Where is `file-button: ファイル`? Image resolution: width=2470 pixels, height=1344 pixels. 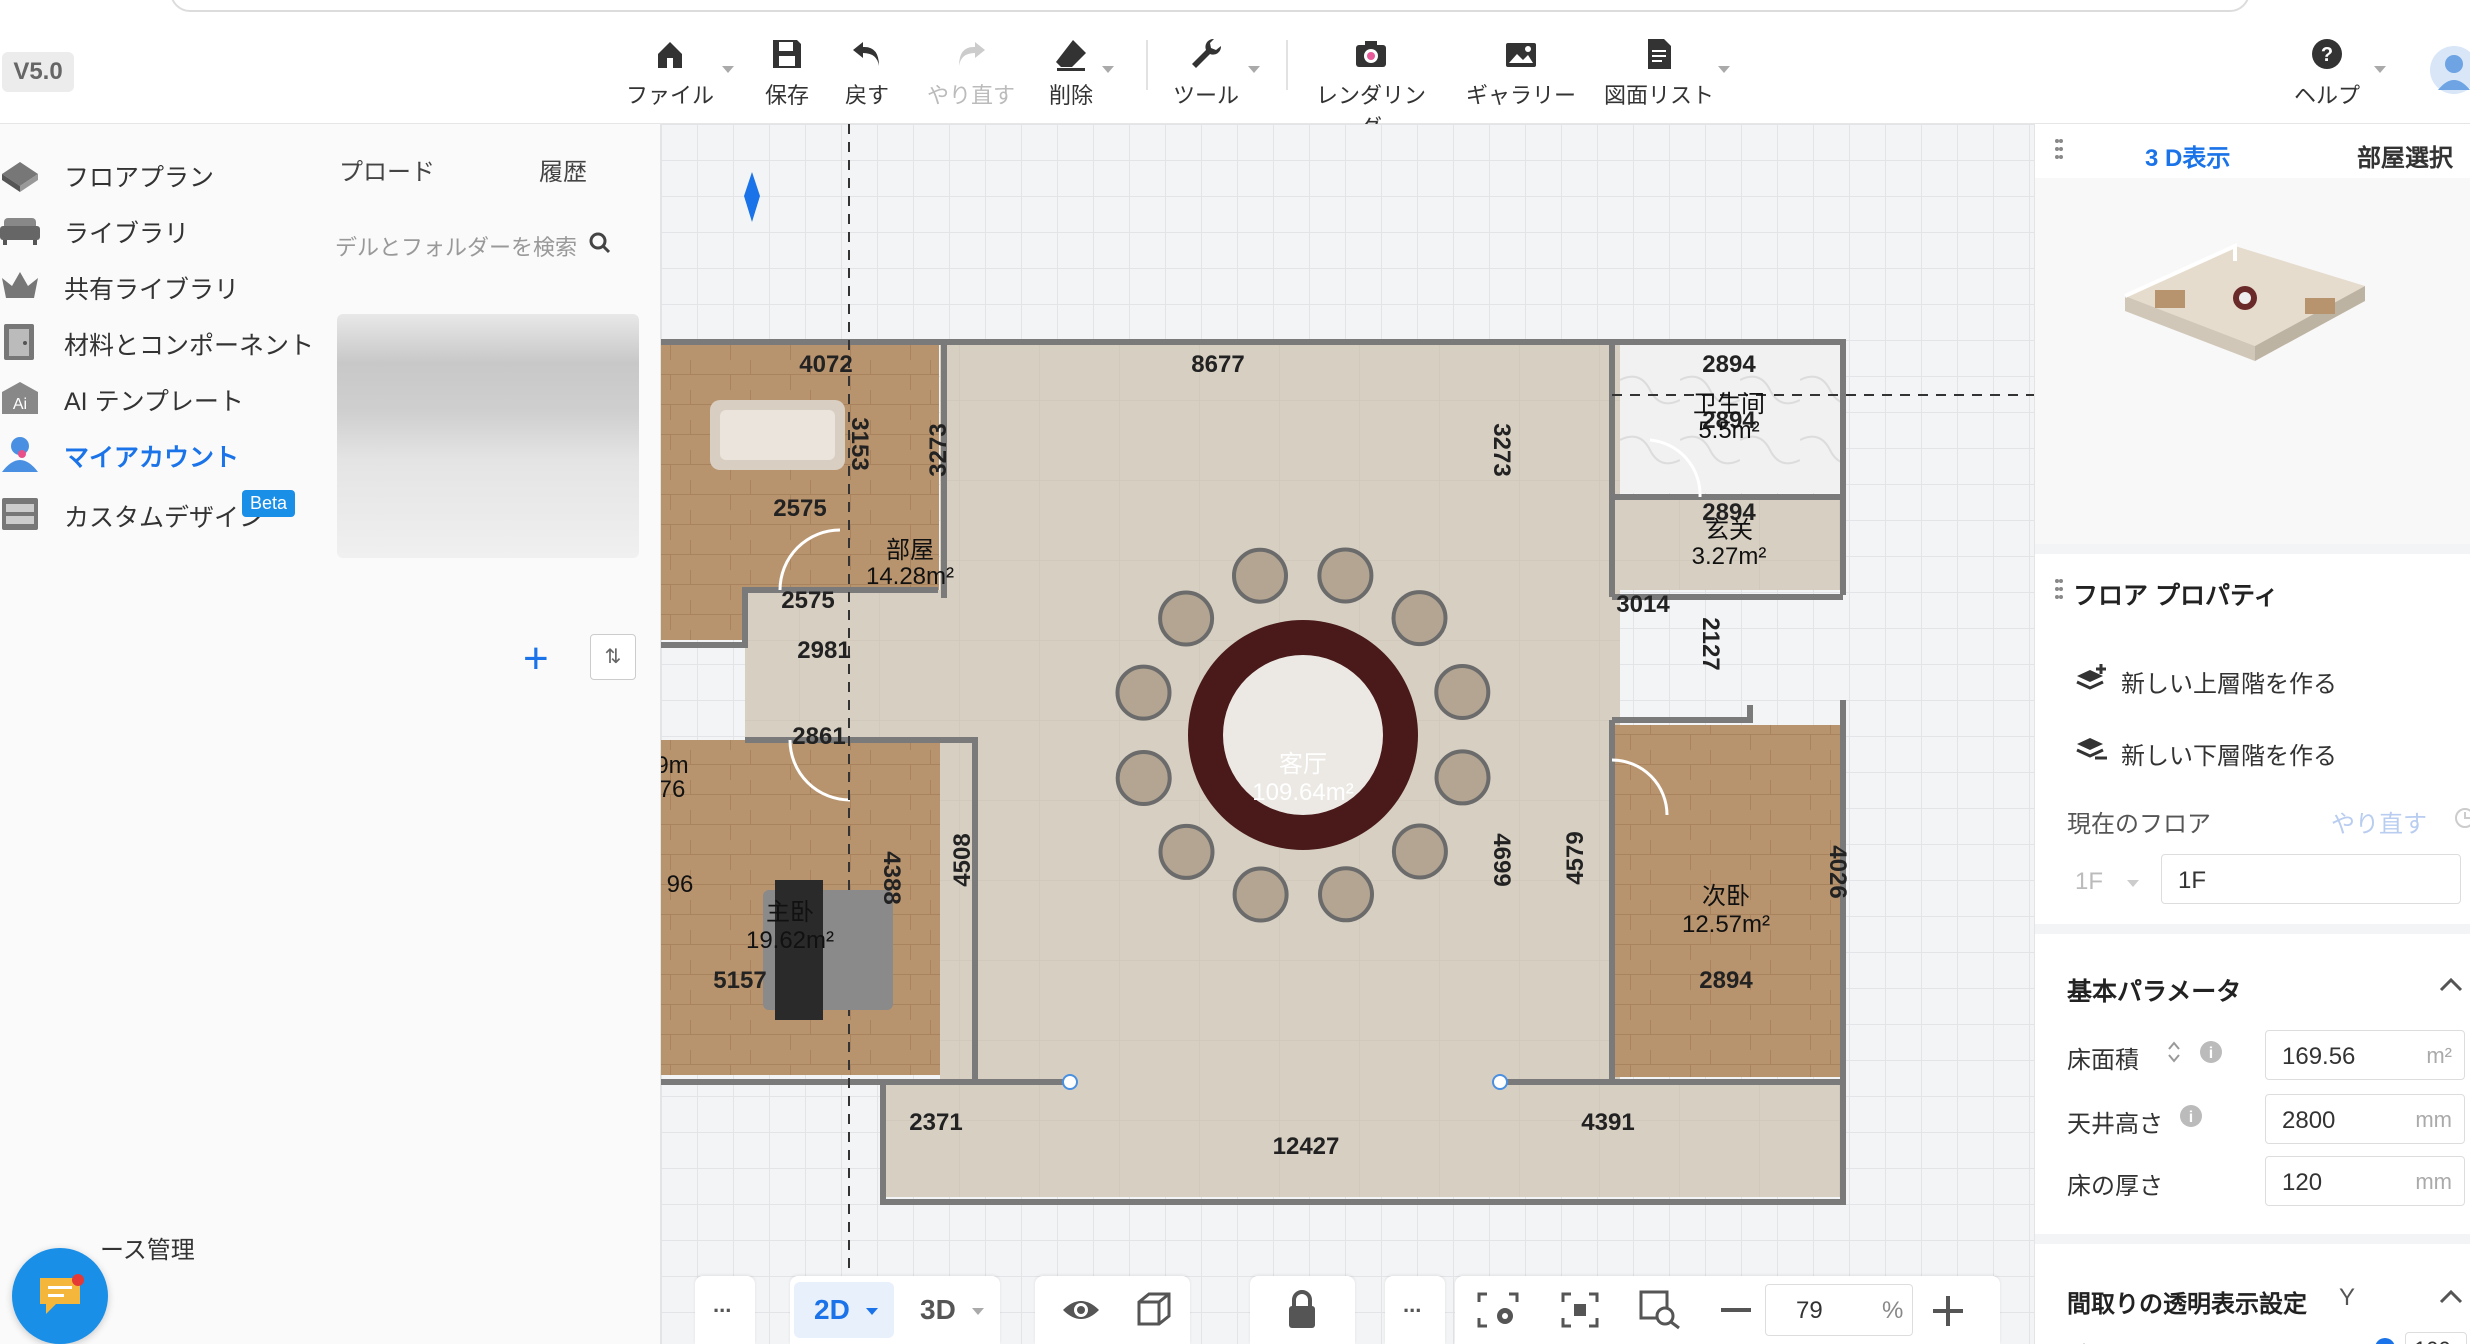
file-button: ファイル is located at coordinates (670, 76).